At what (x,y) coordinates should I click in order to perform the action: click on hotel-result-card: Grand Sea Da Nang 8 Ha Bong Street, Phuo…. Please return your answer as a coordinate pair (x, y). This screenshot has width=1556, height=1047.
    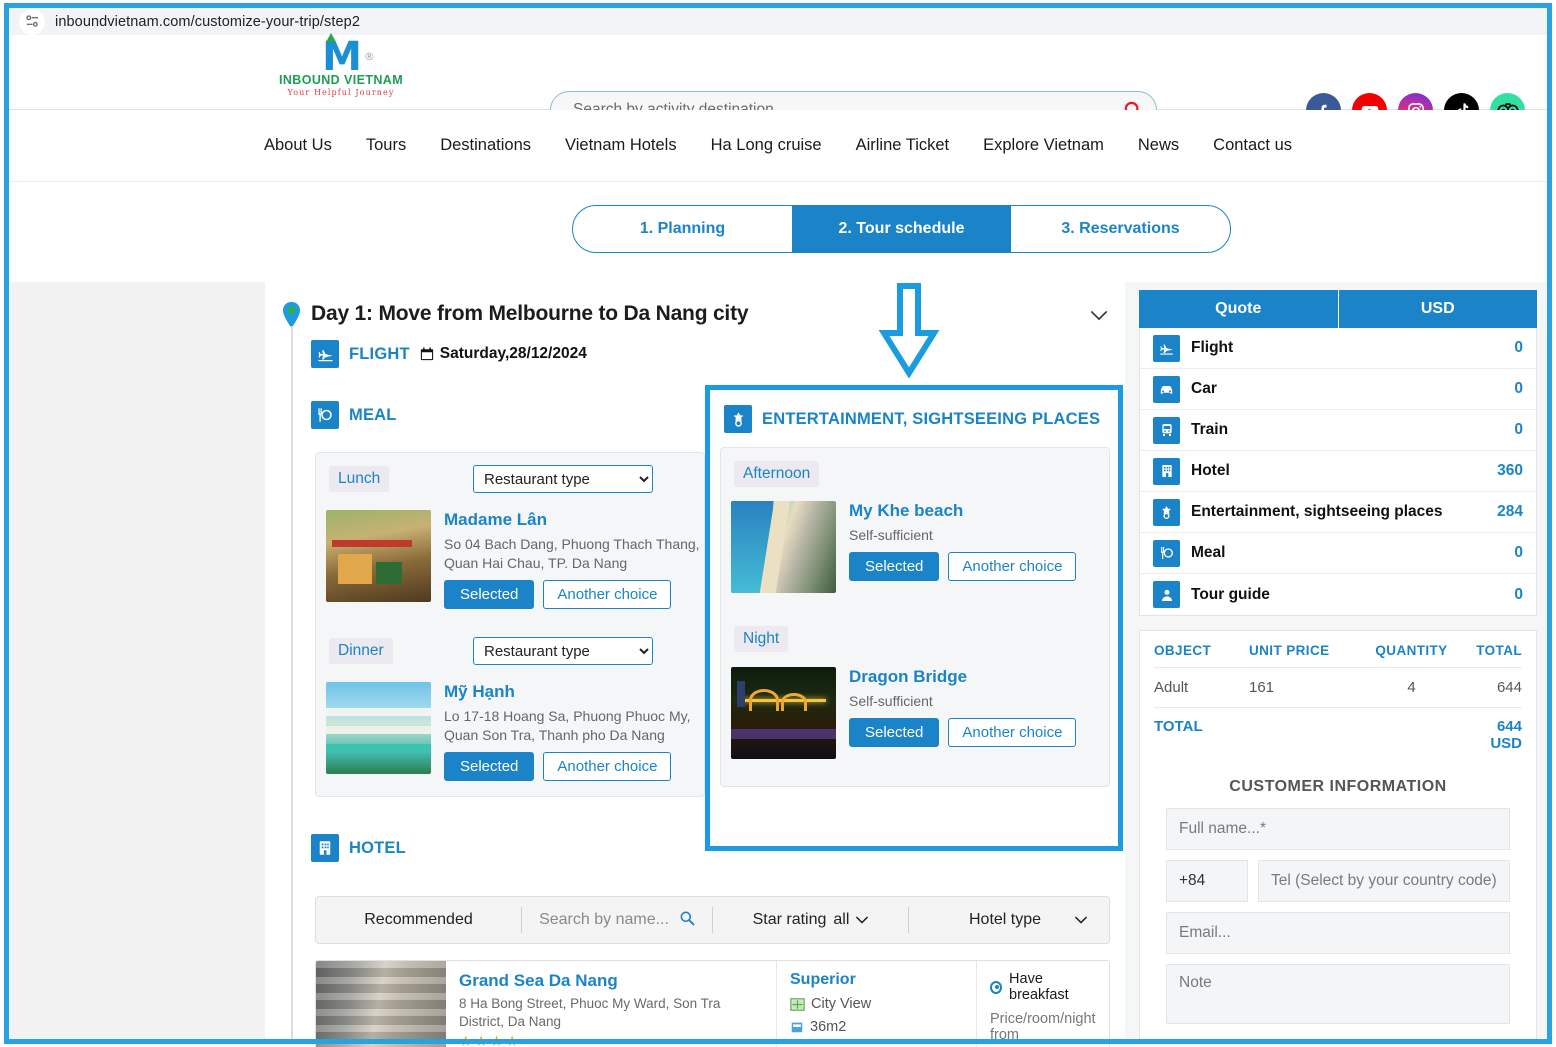
    Looking at the image, I should click on (712, 1003).